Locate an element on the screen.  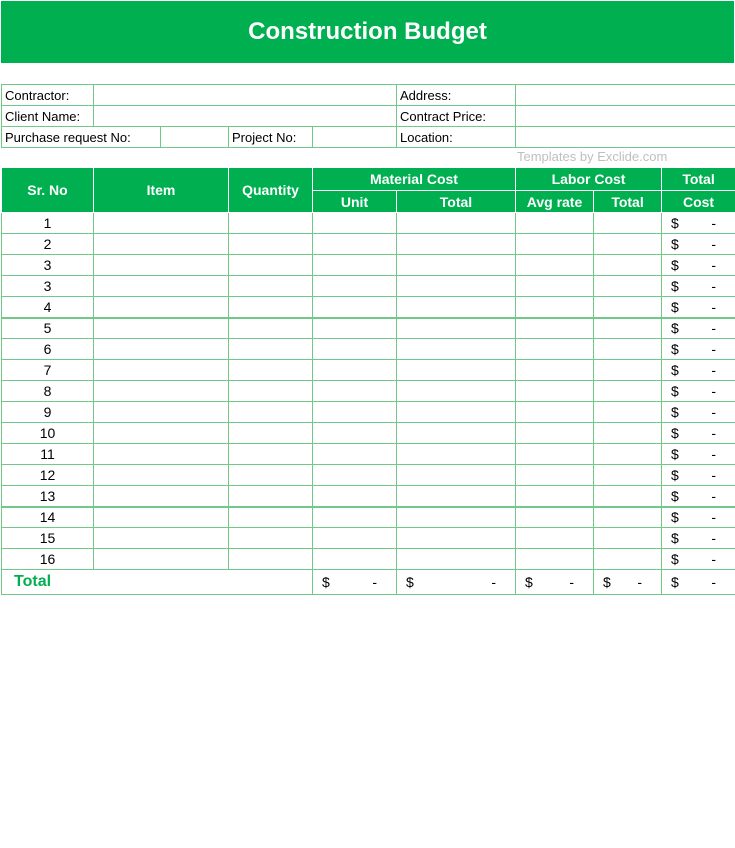
project-no-field is located at coordinates (354, 137).